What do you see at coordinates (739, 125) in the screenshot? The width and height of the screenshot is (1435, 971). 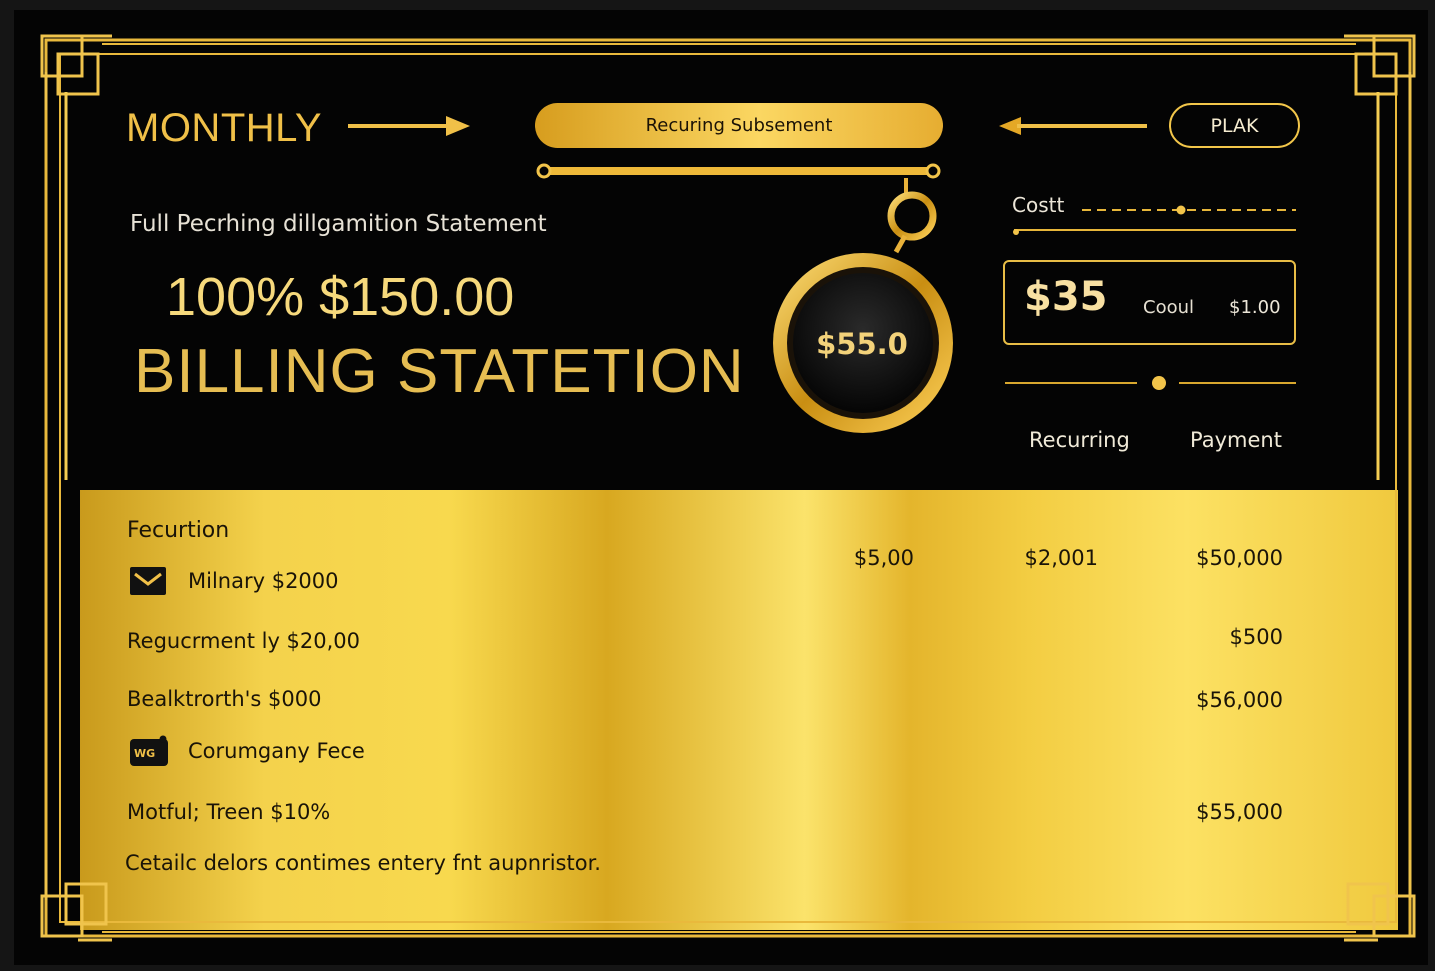 I see `recurring-subscription-button: Recuring Subsement` at bounding box center [739, 125].